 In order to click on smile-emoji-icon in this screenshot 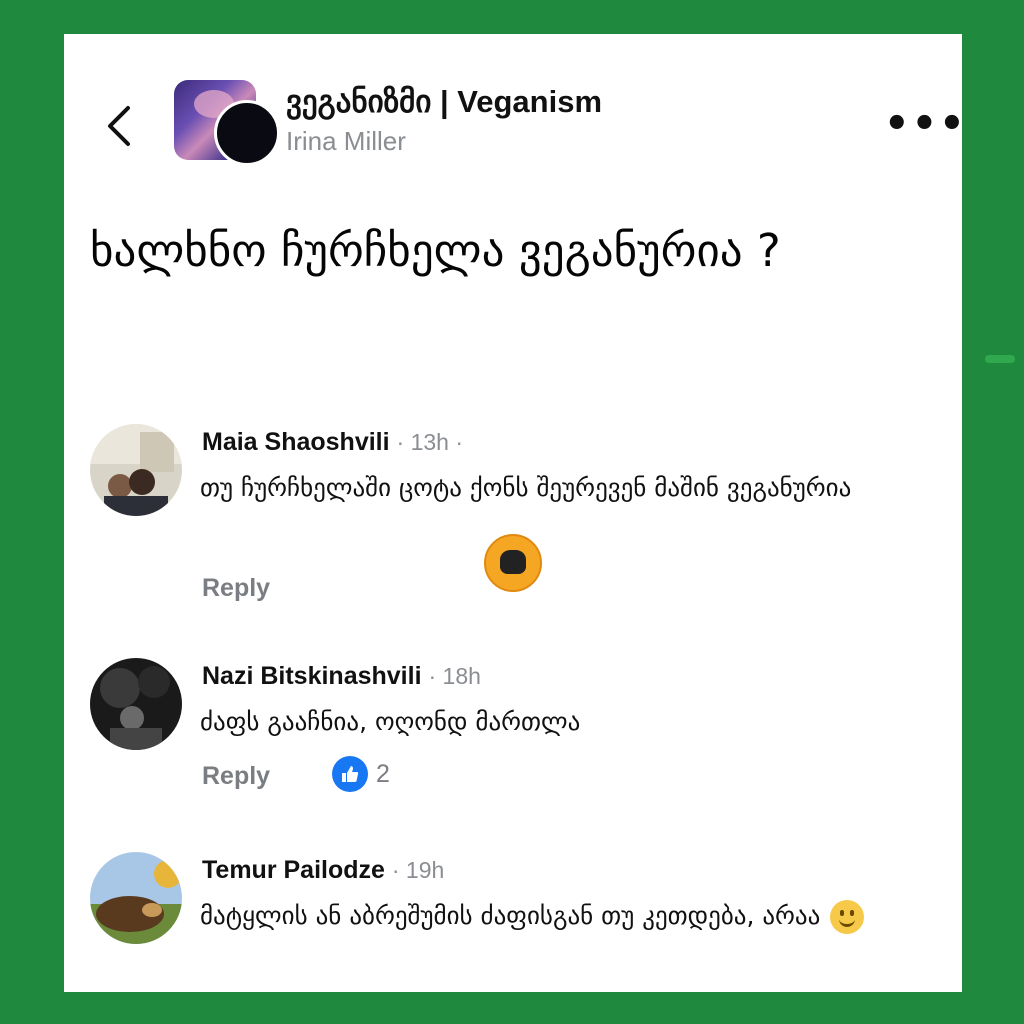, I will do `click(847, 917)`.